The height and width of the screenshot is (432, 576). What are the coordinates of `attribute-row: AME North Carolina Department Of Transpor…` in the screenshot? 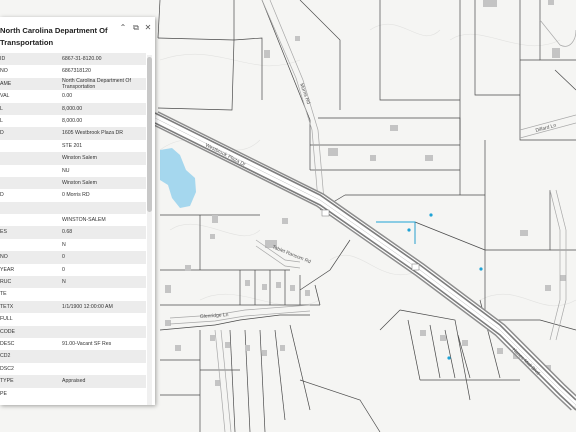 It's located at (73, 84).